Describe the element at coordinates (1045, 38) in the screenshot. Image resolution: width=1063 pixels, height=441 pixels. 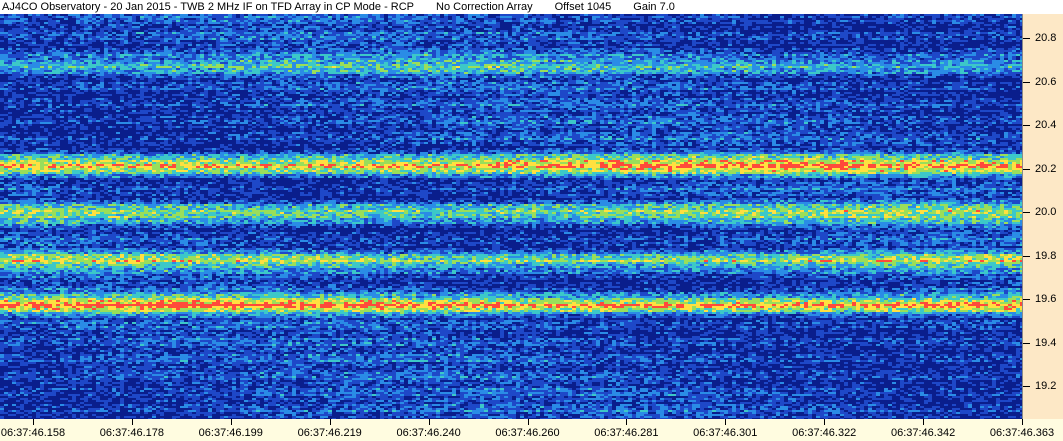
I see `y-tick-label: 20.8` at that location.